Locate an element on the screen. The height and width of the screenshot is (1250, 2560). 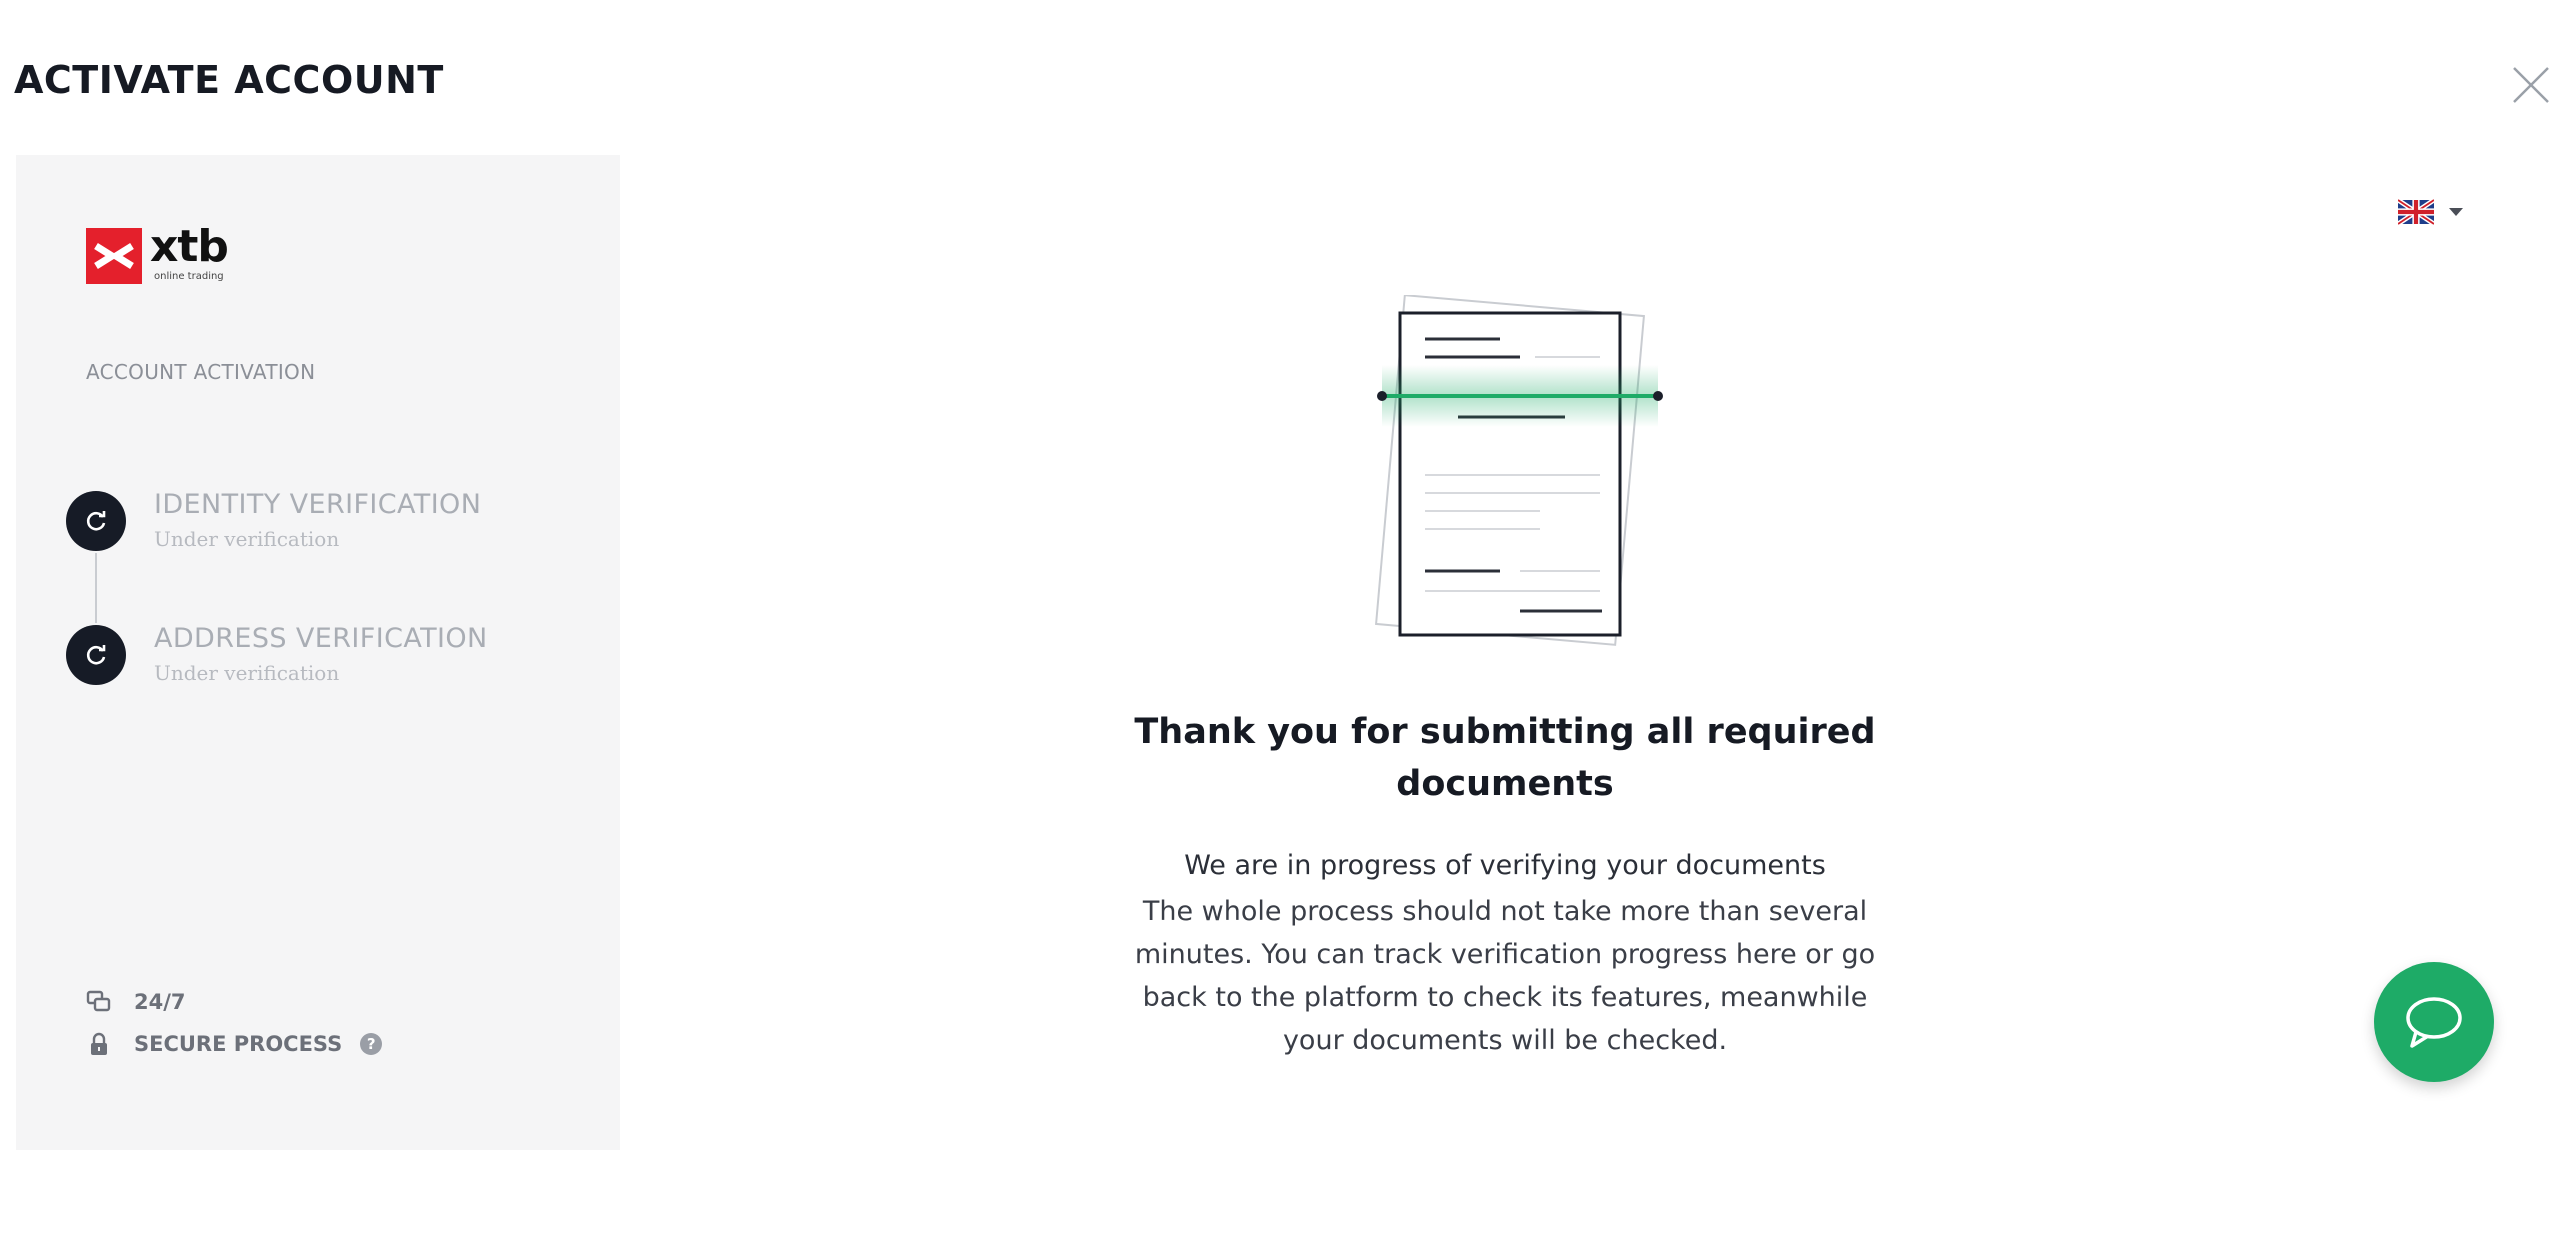
chat-button is located at coordinates (2434, 1022).